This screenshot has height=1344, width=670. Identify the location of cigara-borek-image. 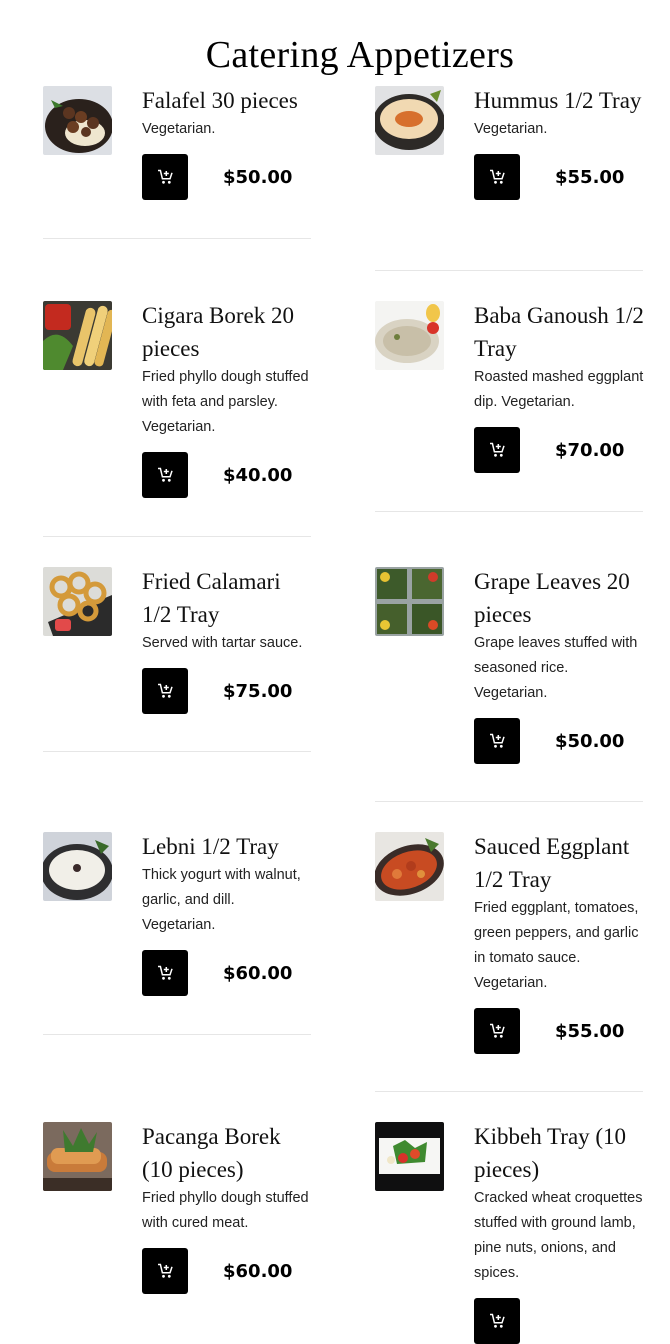
(77, 335).